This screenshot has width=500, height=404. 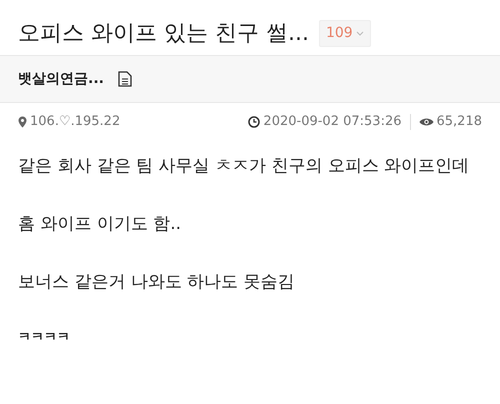 I want to click on clock-icon, so click(x=254, y=122).